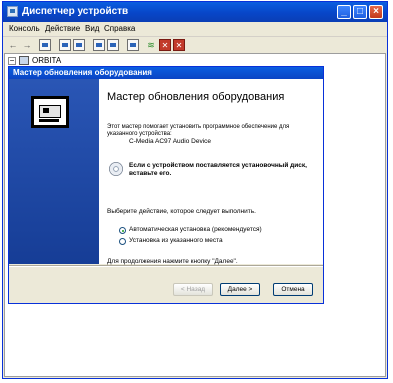 The height and width of the screenshot is (383, 393). I want to click on help-icon, so click(99, 45).